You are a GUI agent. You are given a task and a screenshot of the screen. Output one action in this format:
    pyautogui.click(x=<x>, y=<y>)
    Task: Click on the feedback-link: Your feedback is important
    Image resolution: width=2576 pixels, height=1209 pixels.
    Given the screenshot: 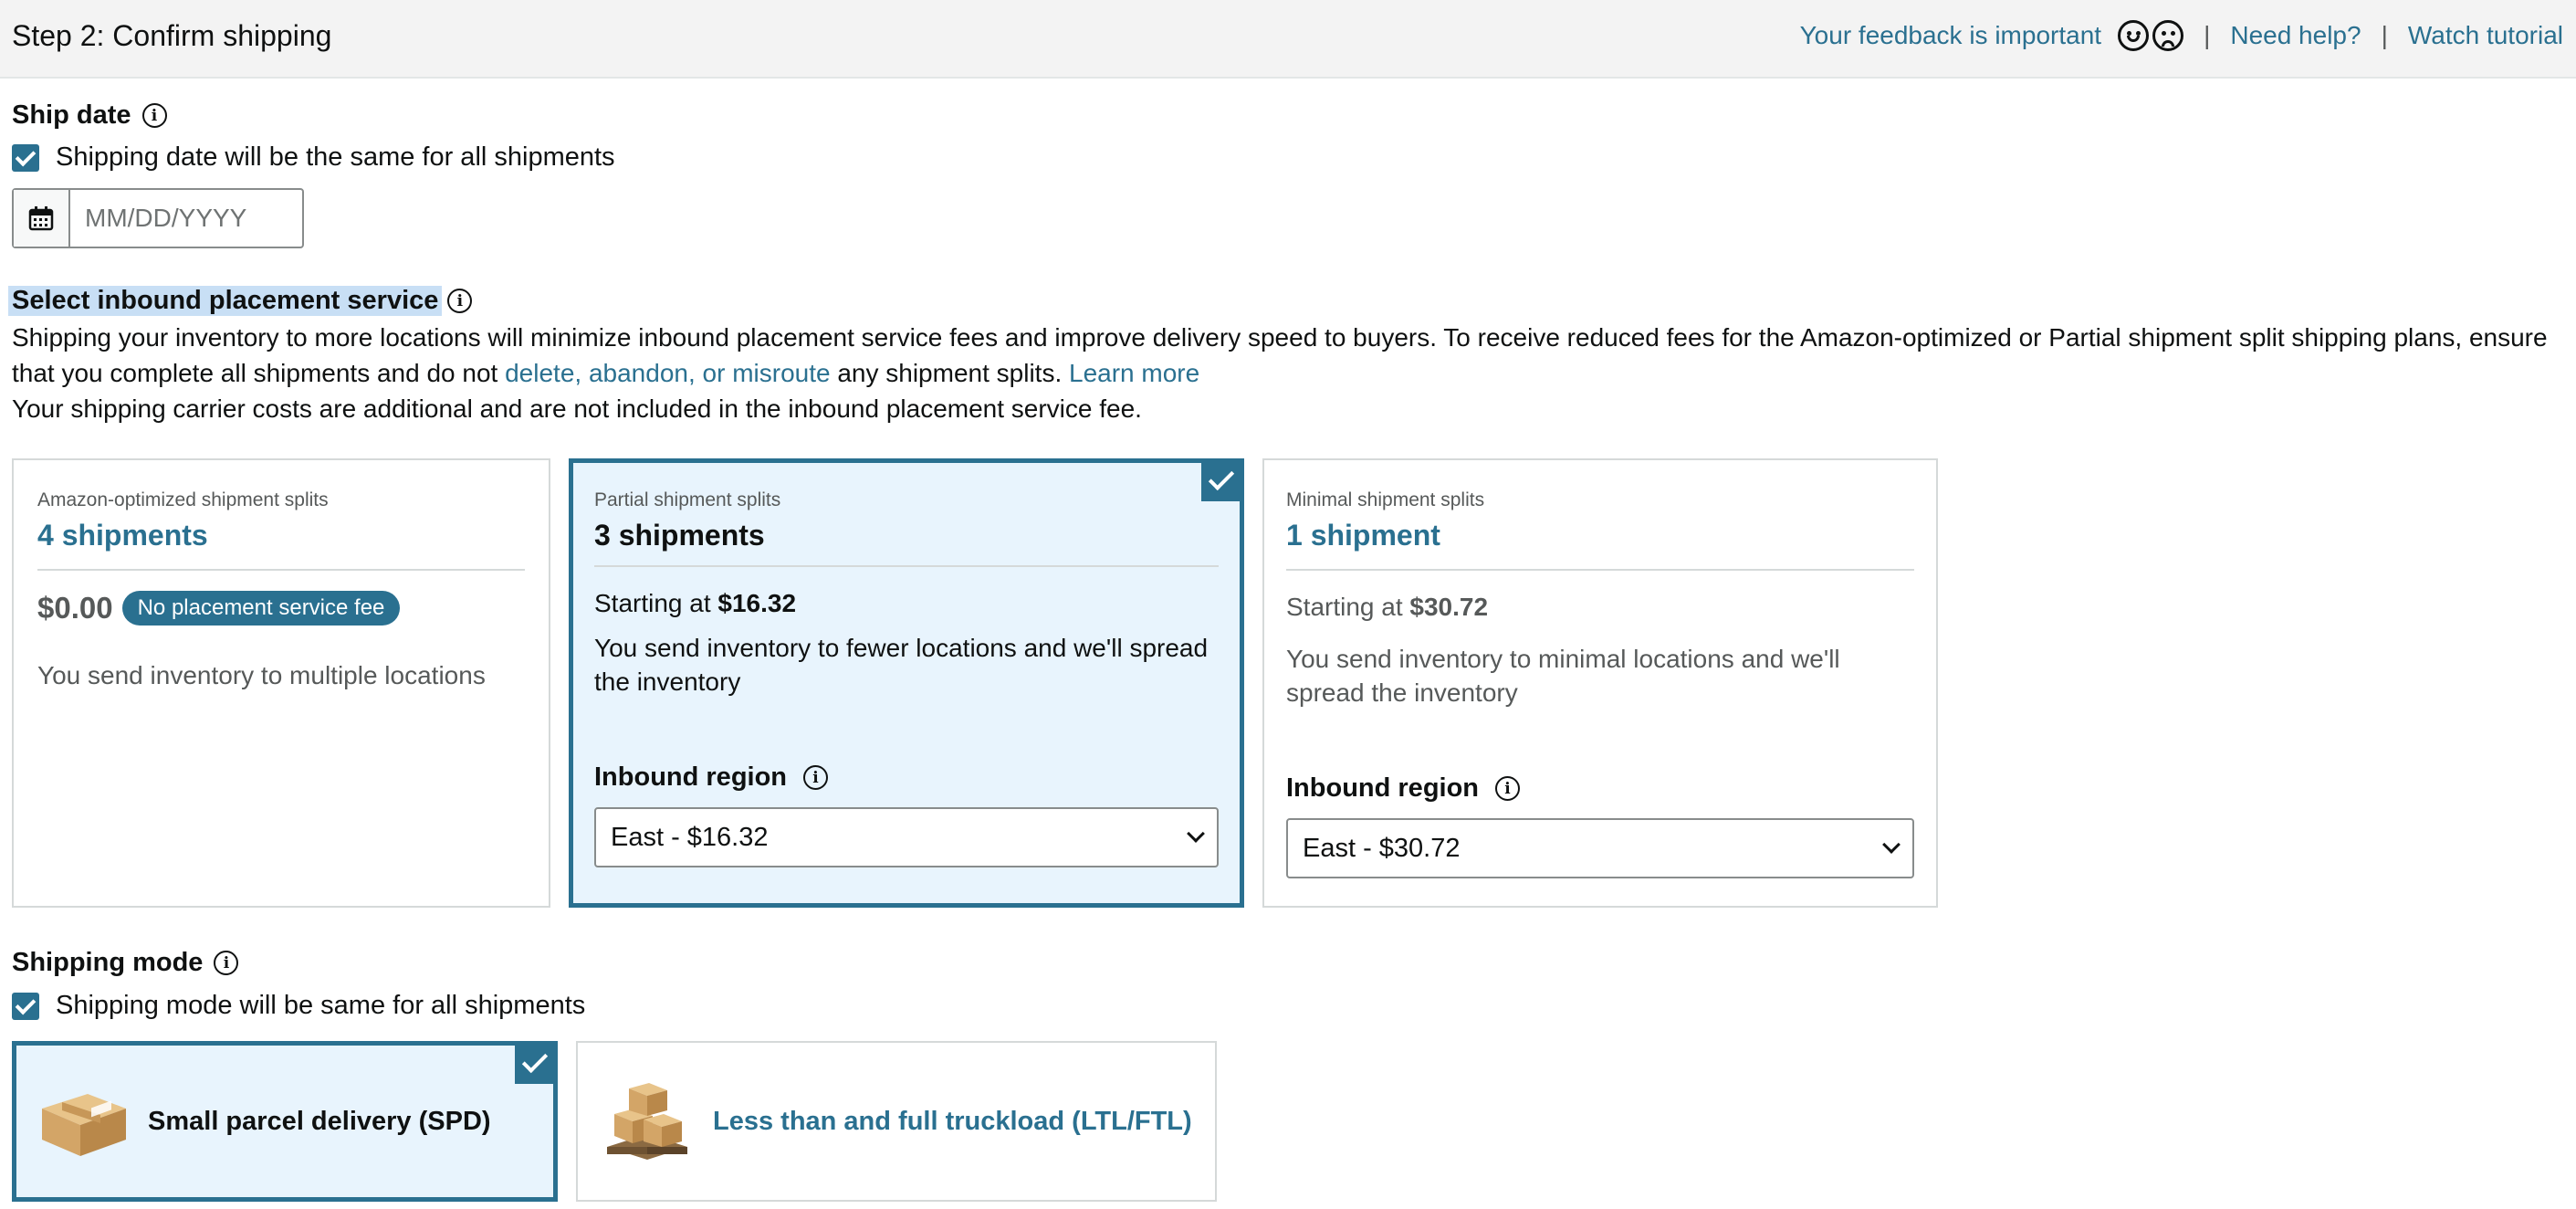 What is the action you would take?
    pyautogui.click(x=1951, y=35)
    